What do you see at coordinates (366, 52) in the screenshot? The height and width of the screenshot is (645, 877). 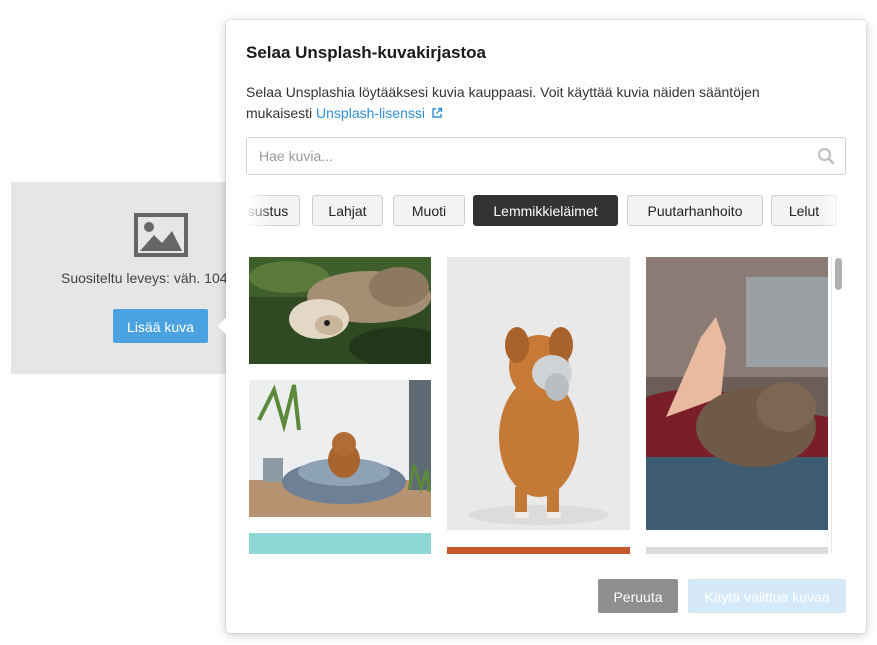 I see `modal-title: Selaa Unsplash-kuvakirjastoa` at bounding box center [366, 52].